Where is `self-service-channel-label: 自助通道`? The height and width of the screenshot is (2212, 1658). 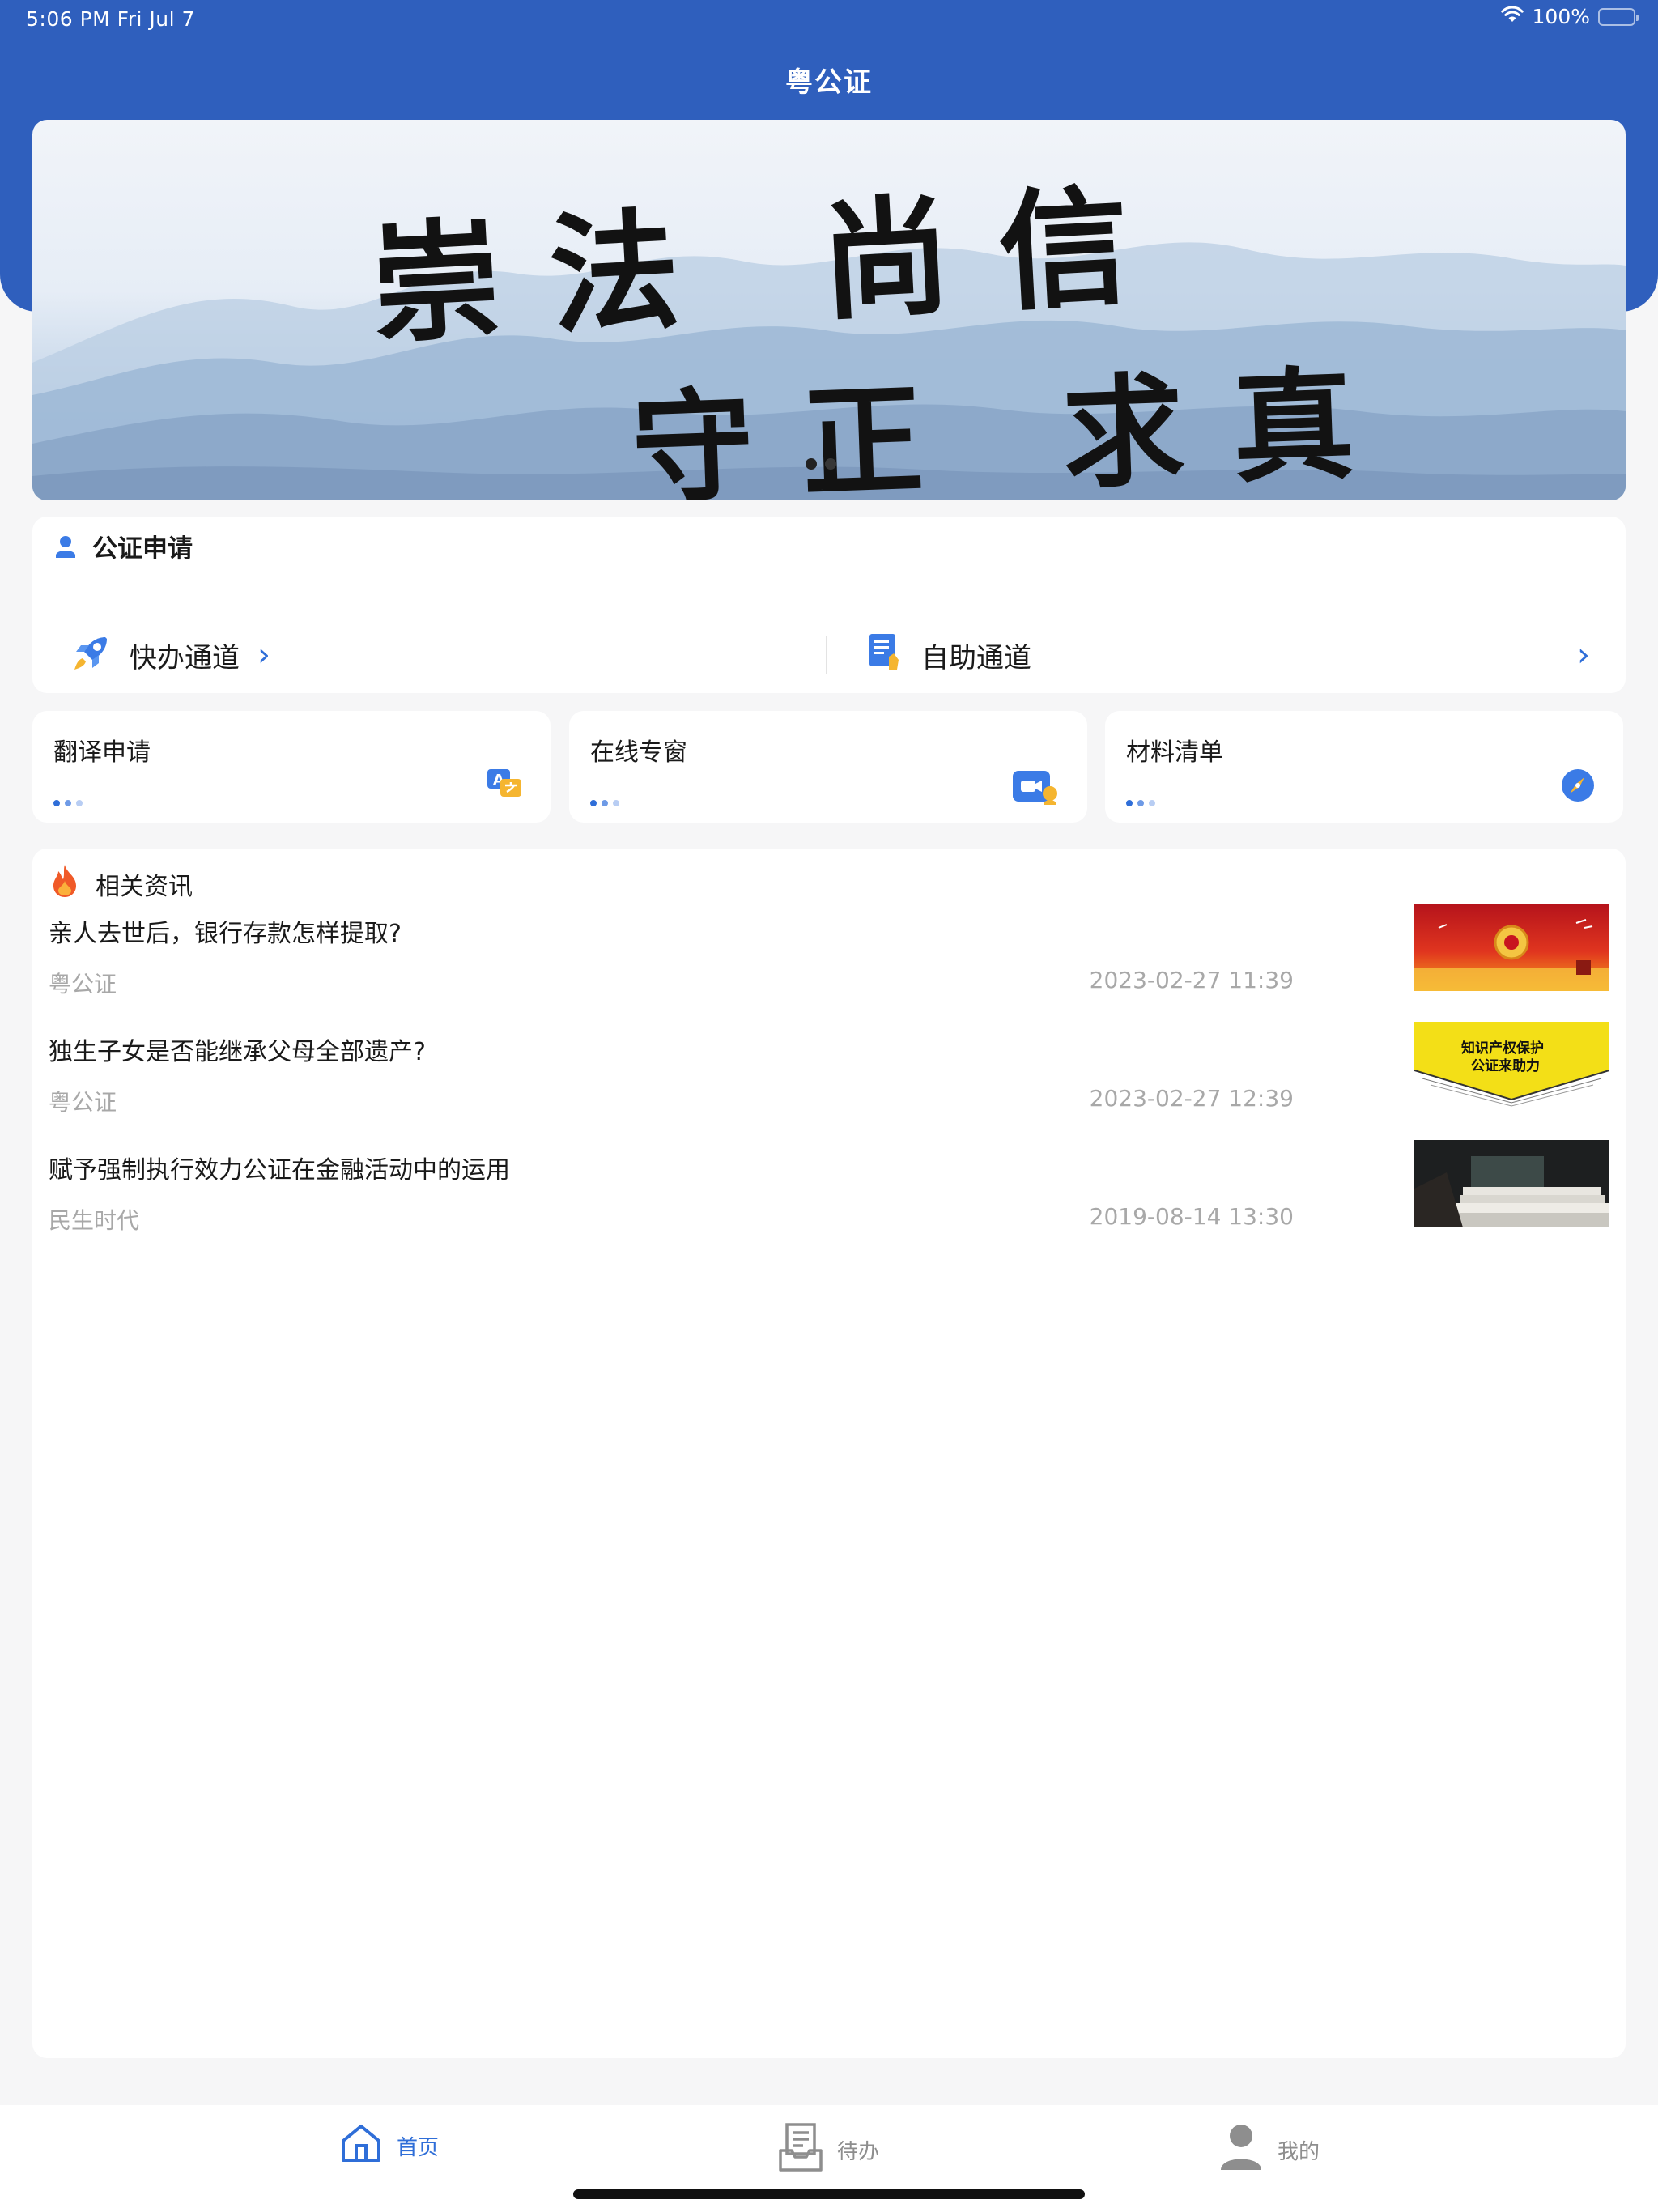 self-service-channel-label: 自助通道 is located at coordinates (976, 657).